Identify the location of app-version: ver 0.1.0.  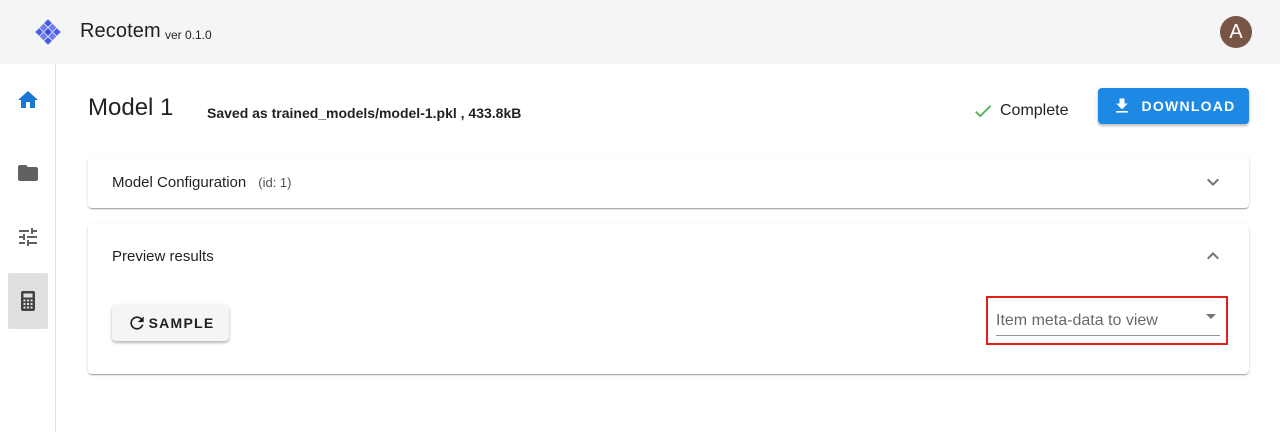
(188, 35).